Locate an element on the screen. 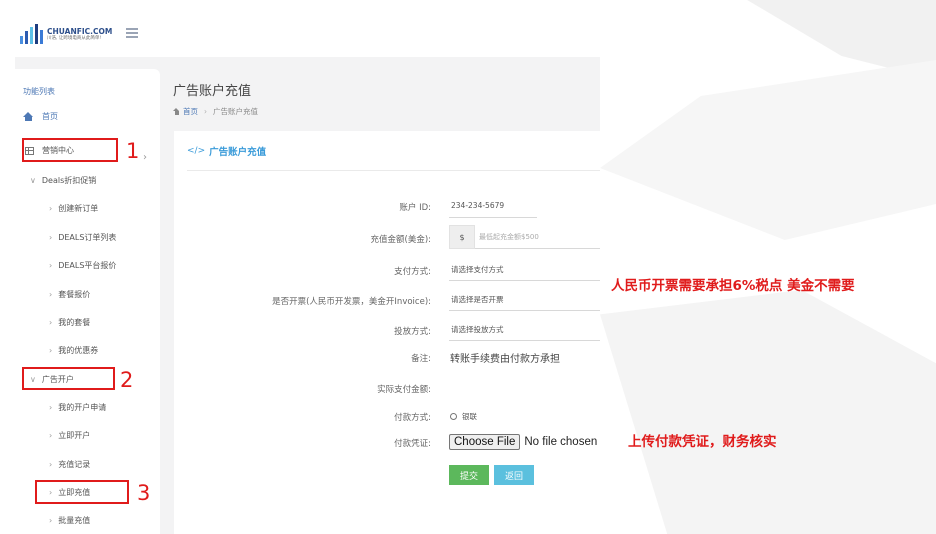 This screenshot has height=534, width=936. sidebar-item-home: 首页 is located at coordinates (40, 116).